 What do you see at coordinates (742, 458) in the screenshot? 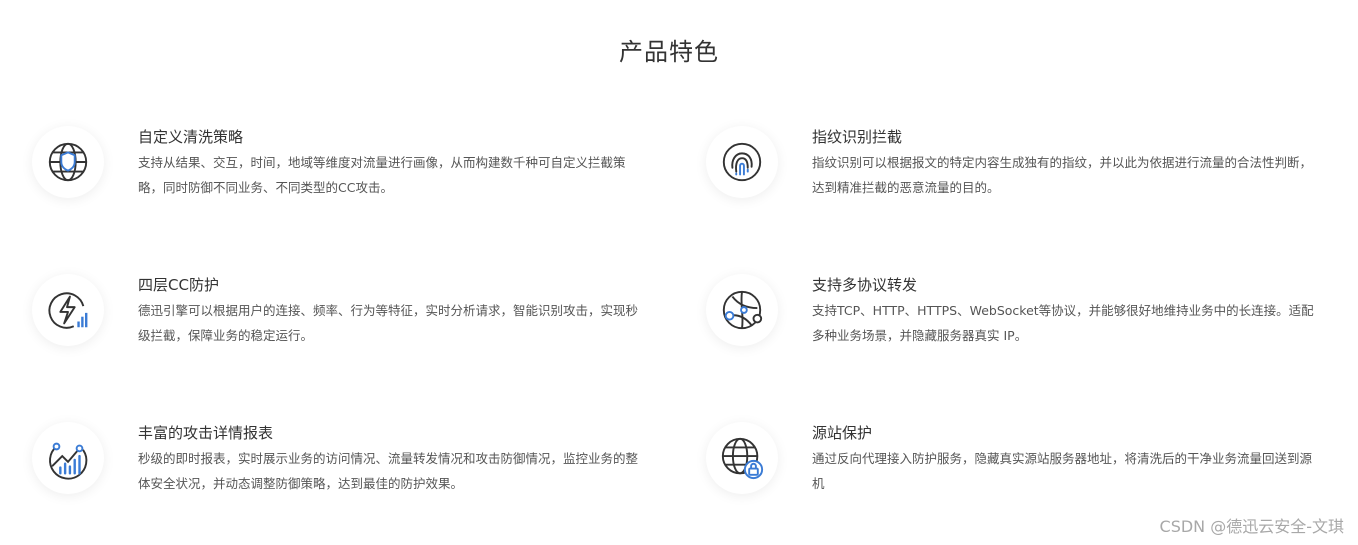
I see `globe-lock-icon` at bounding box center [742, 458].